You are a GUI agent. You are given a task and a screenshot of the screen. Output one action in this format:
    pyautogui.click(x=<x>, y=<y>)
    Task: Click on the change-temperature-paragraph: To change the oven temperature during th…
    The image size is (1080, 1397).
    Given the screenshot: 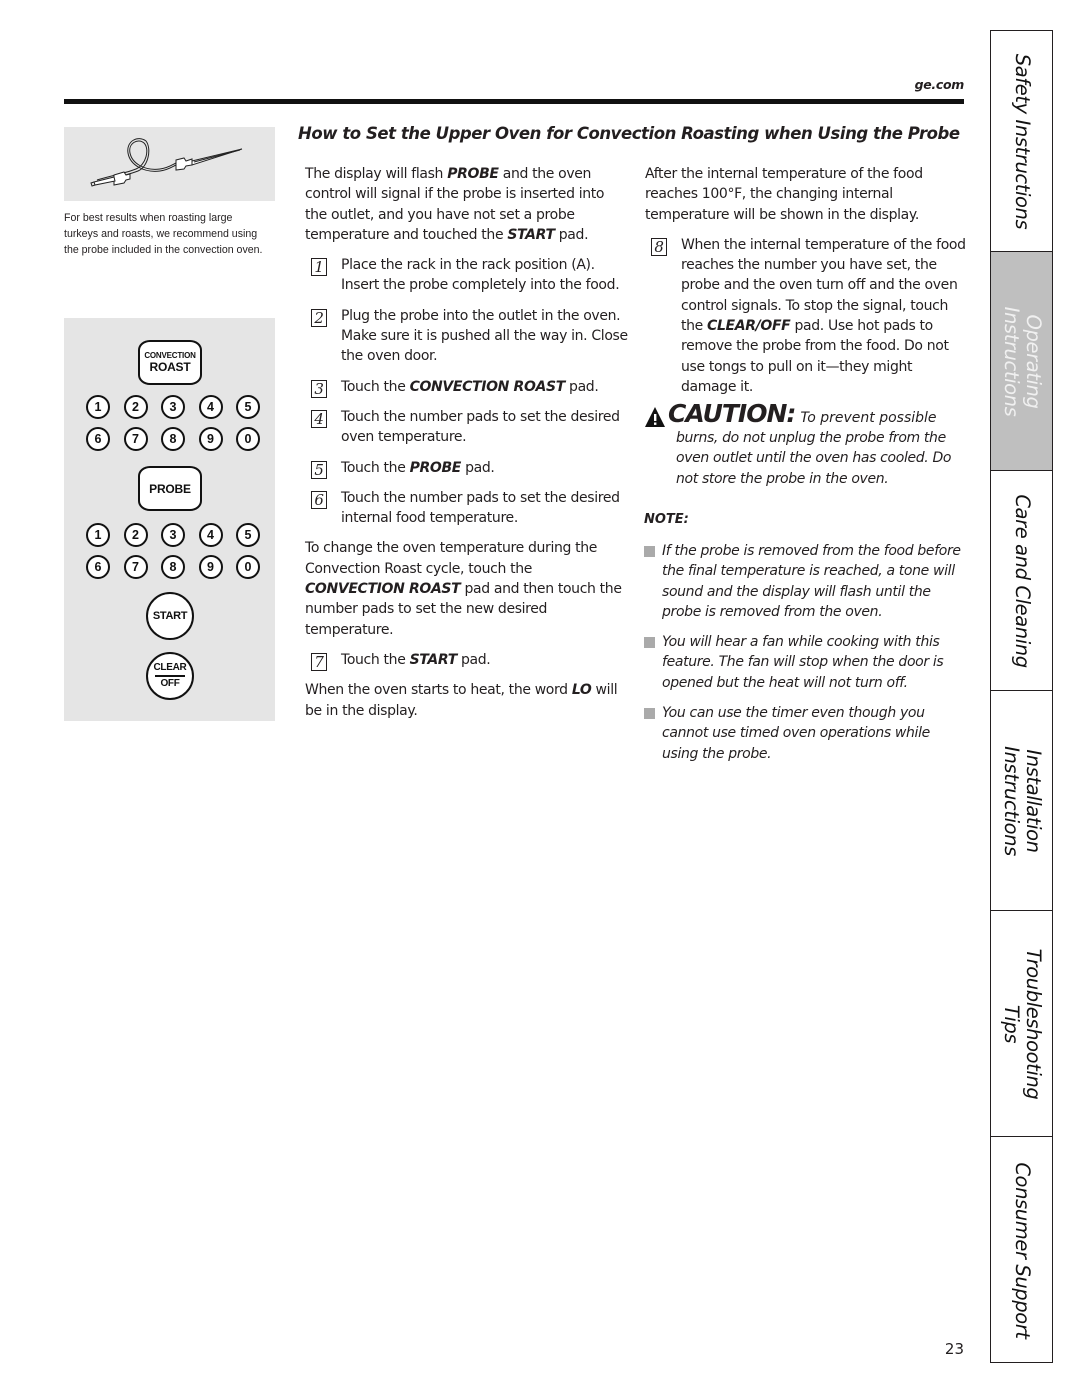 What is the action you would take?
    pyautogui.click(x=463, y=589)
    